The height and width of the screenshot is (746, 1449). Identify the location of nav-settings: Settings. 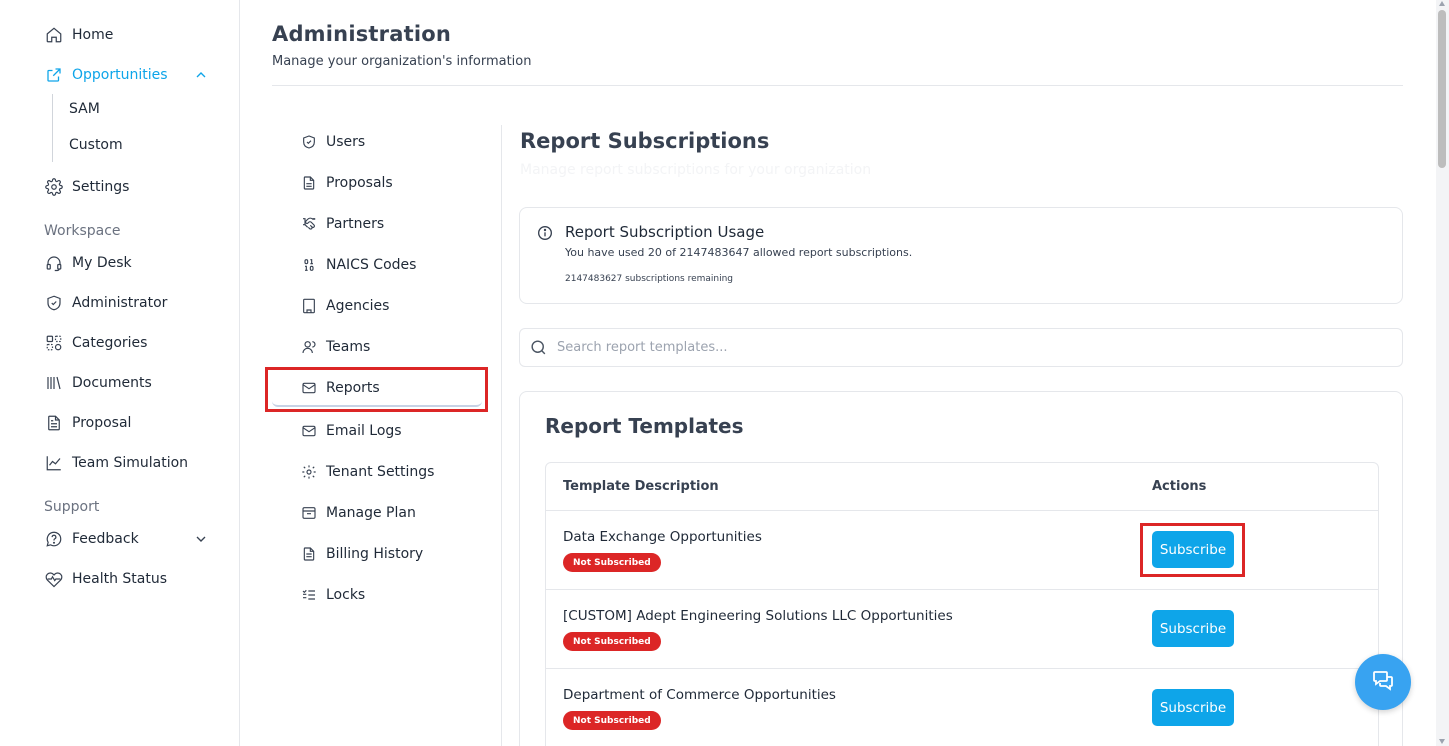
(86, 187).